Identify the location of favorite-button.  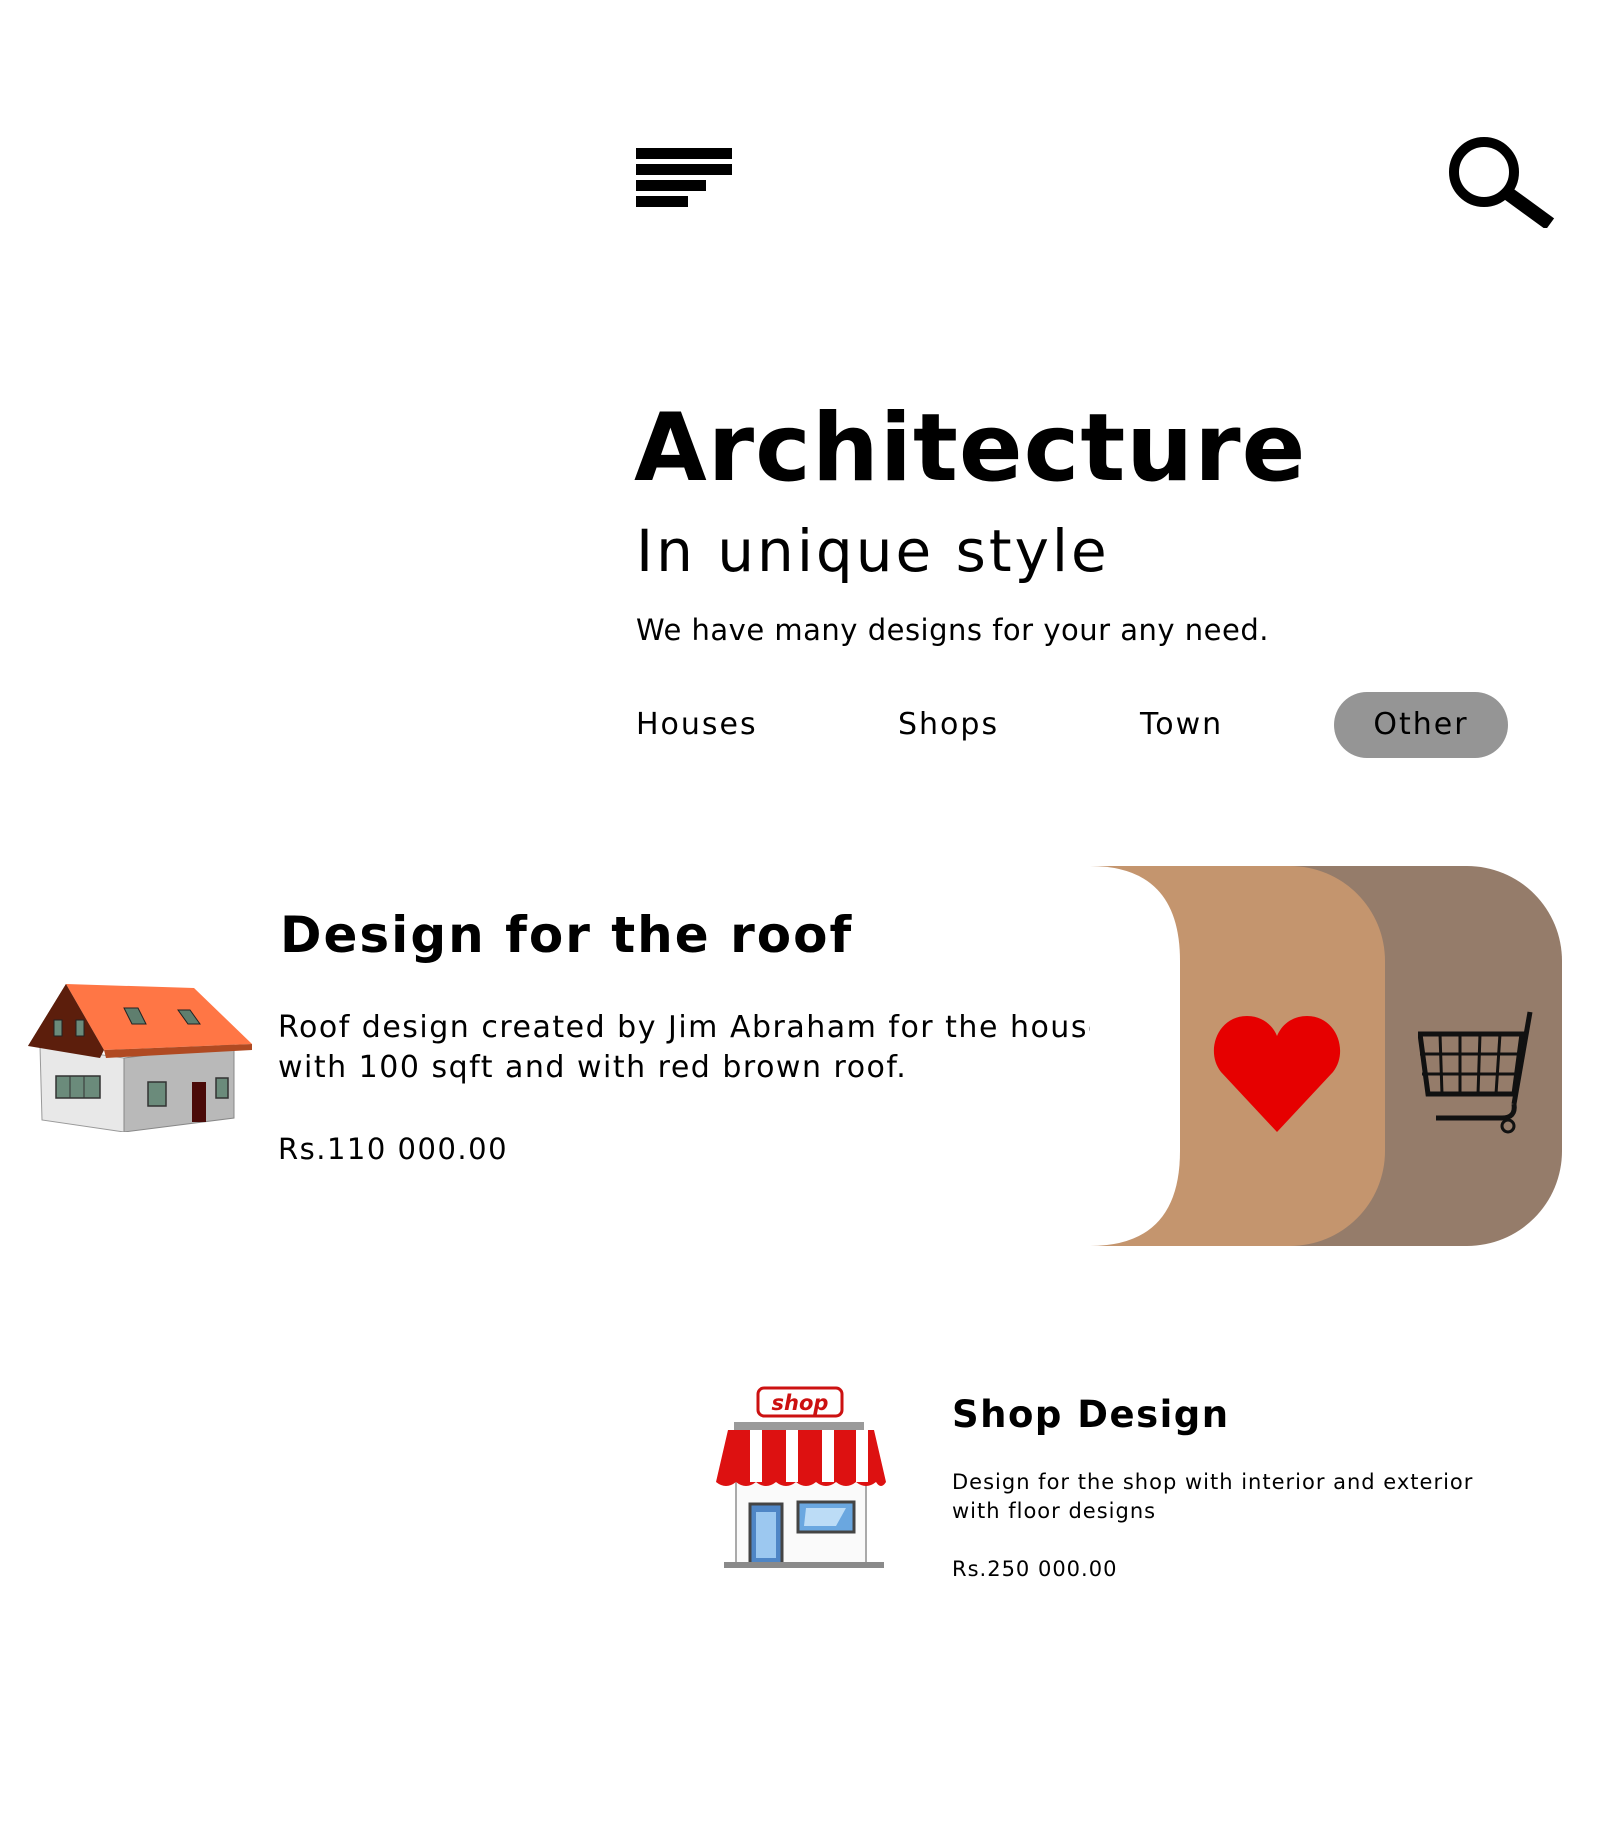
(1282, 1056).